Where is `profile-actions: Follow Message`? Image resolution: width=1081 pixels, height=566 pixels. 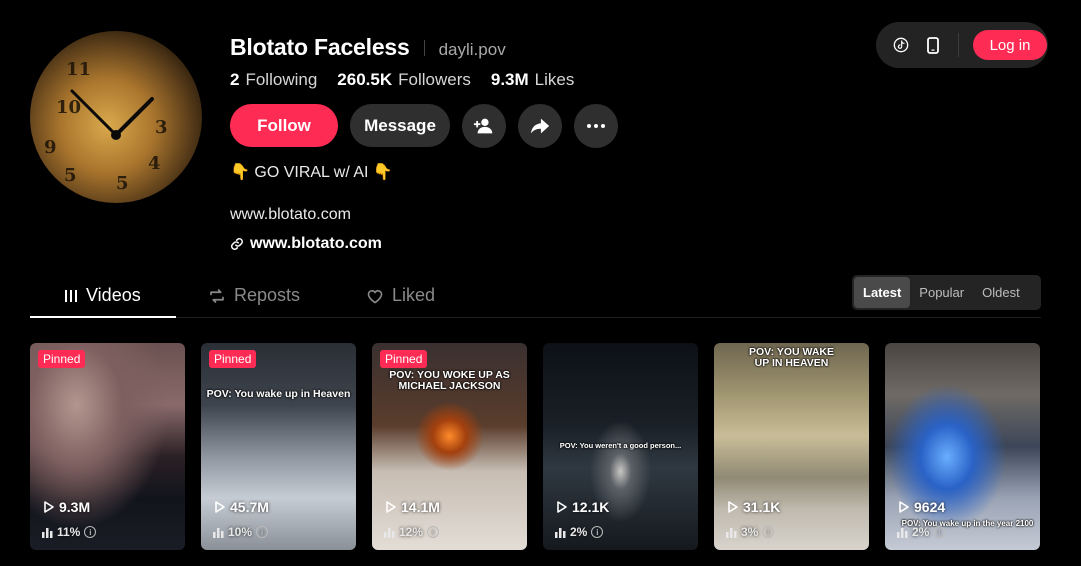
profile-actions: Follow Message is located at coordinates (424, 126).